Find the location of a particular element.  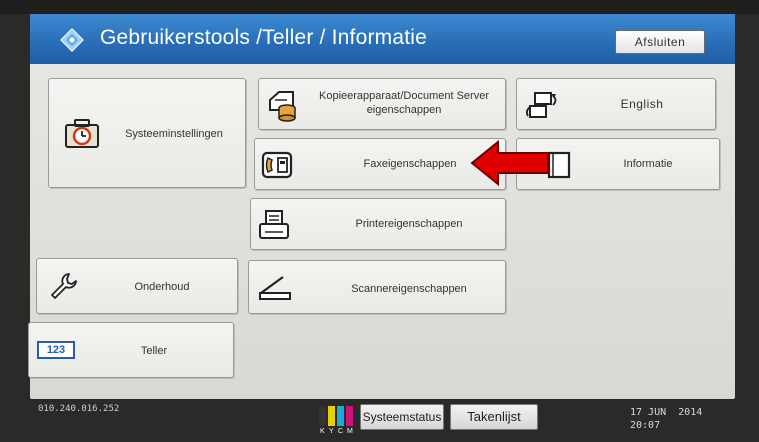

english-language-button: English is located at coordinates (616, 104).